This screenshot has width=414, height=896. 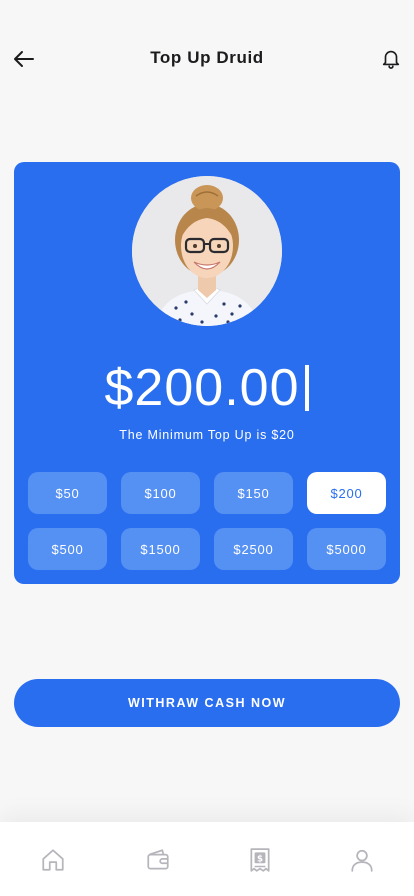 I want to click on top-bar: Top Up Druid, so click(x=207, y=58).